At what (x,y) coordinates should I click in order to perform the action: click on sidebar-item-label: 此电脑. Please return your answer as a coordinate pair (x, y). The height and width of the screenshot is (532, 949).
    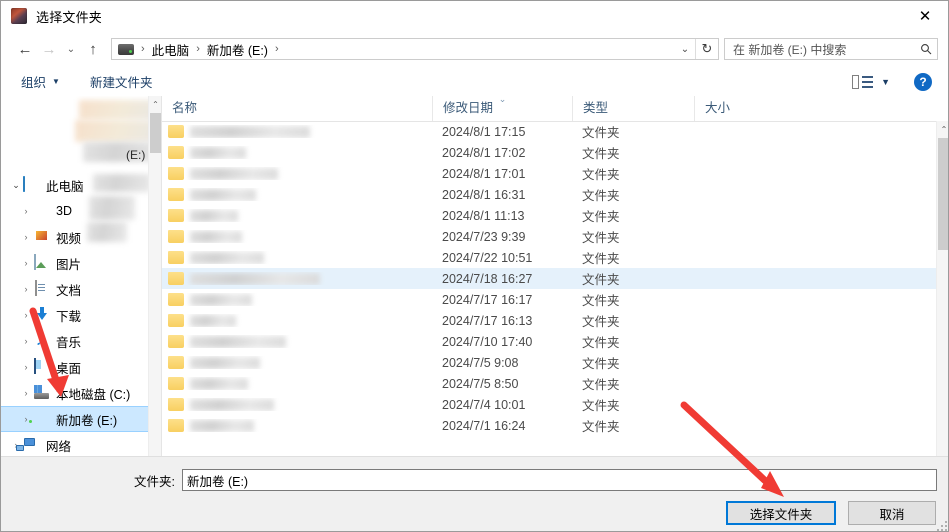
    Looking at the image, I should click on (65, 186).